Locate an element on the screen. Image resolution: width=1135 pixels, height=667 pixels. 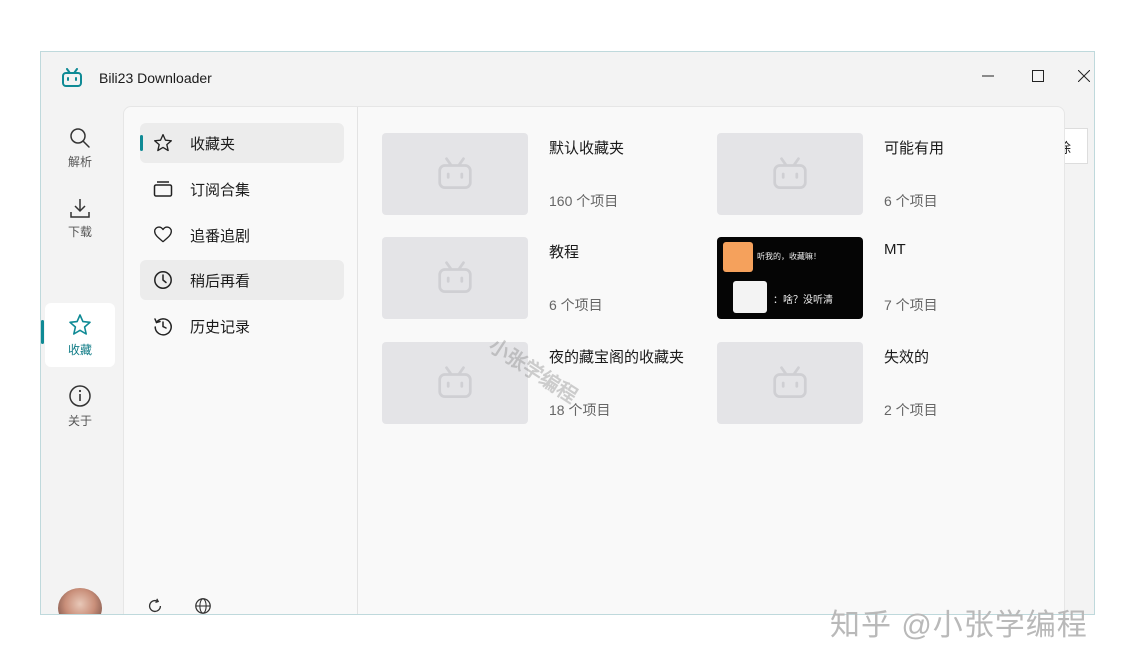
folder-title: 夜的藏宝阁的收藏夹 is located at coordinates (617, 357).